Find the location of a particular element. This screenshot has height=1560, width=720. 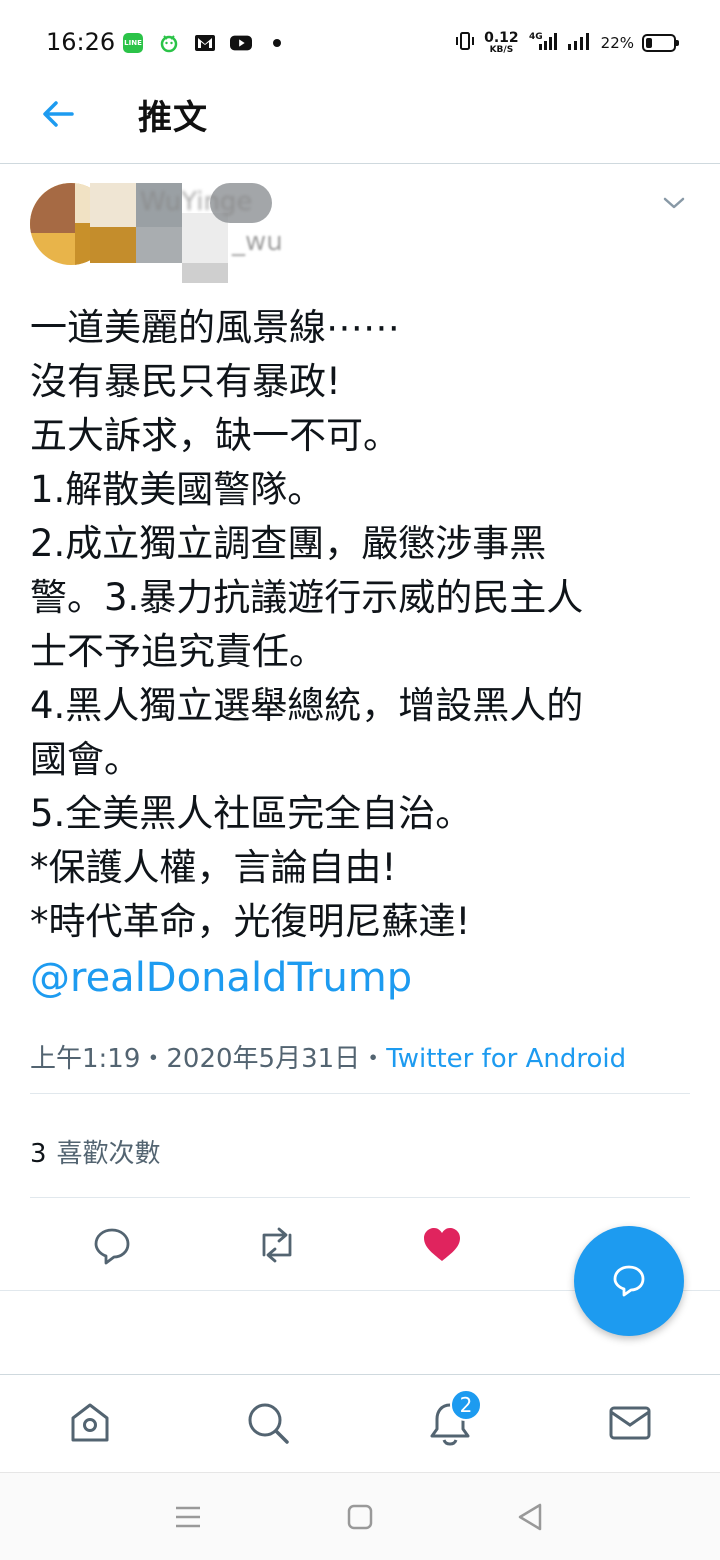

like-heart-icon is located at coordinates (442, 1245).